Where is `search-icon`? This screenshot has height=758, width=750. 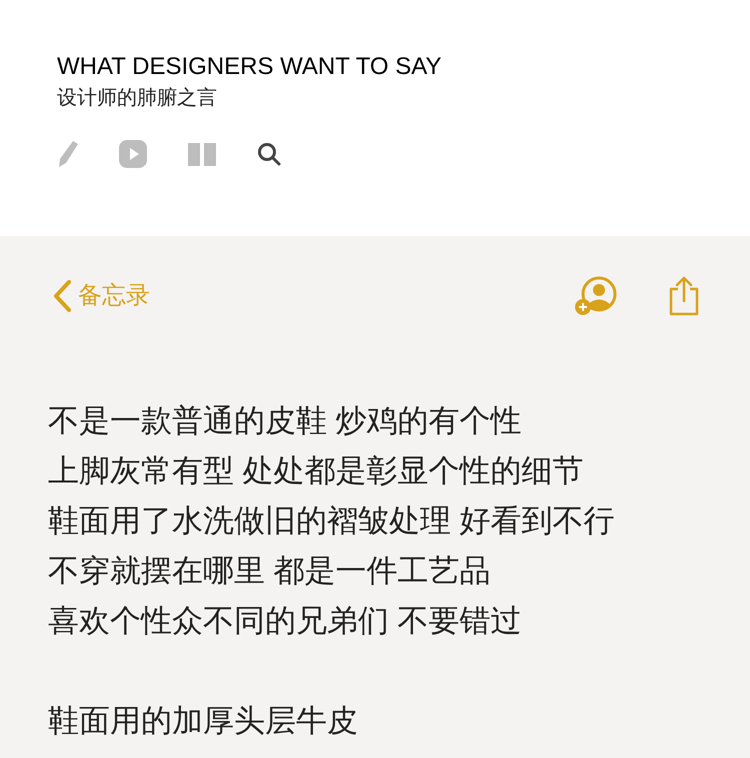
search-icon is located at coordinates (269, 154).